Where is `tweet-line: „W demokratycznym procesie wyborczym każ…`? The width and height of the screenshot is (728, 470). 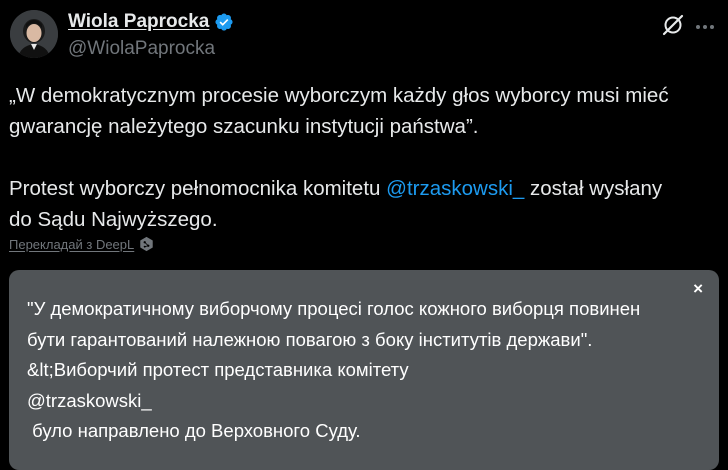
tweet-line: „W demokratycznym procesie wyborczym każ… is located at coordinates (339, 95).